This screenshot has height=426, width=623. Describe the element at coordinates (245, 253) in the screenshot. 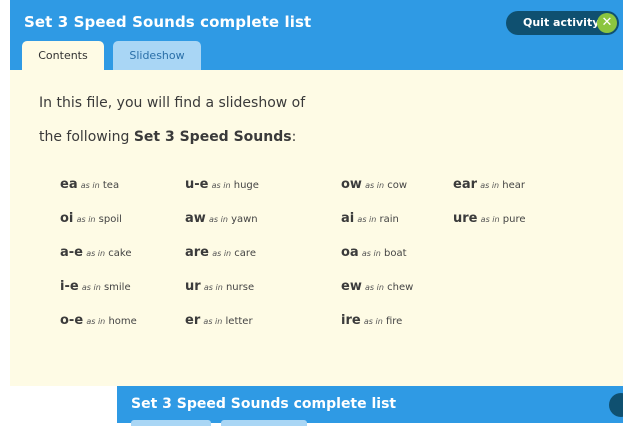

I see `sound-word: care` at that location.